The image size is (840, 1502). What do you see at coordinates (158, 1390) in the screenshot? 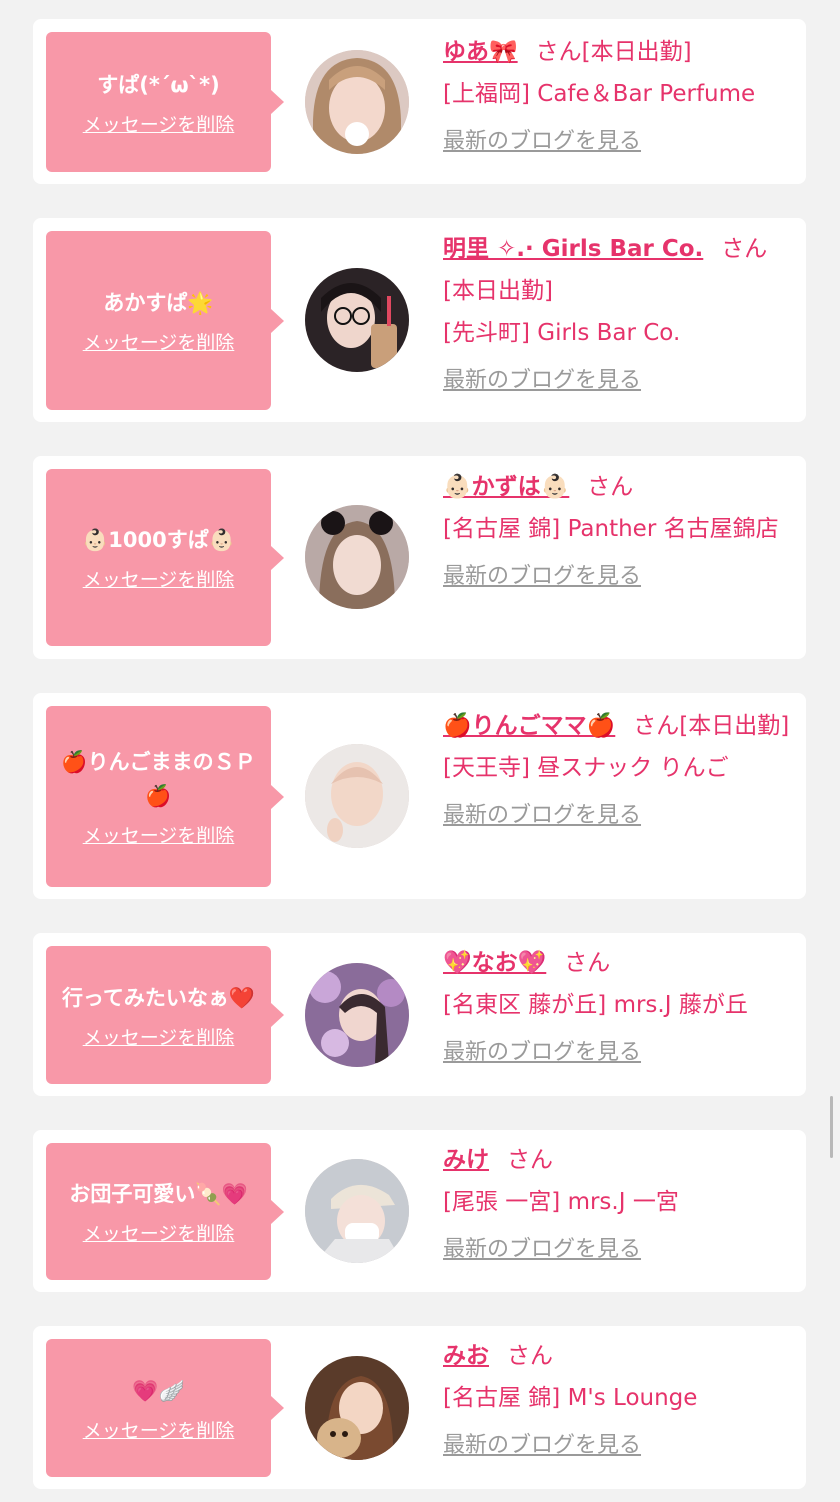
I see `message-text: 💗🪽` at bounding box center [158, 1390].